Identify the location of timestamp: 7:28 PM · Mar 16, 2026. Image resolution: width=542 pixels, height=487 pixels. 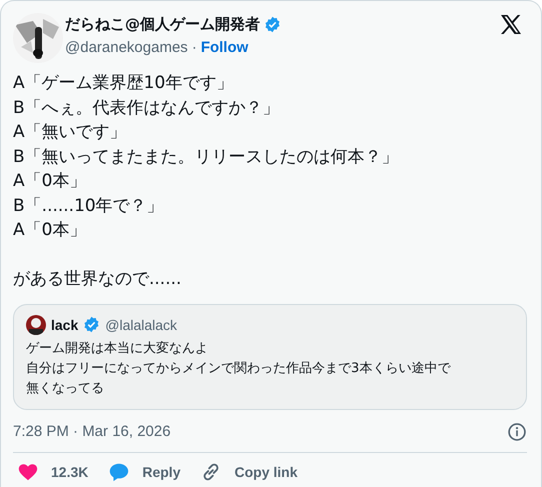
(92, 431).